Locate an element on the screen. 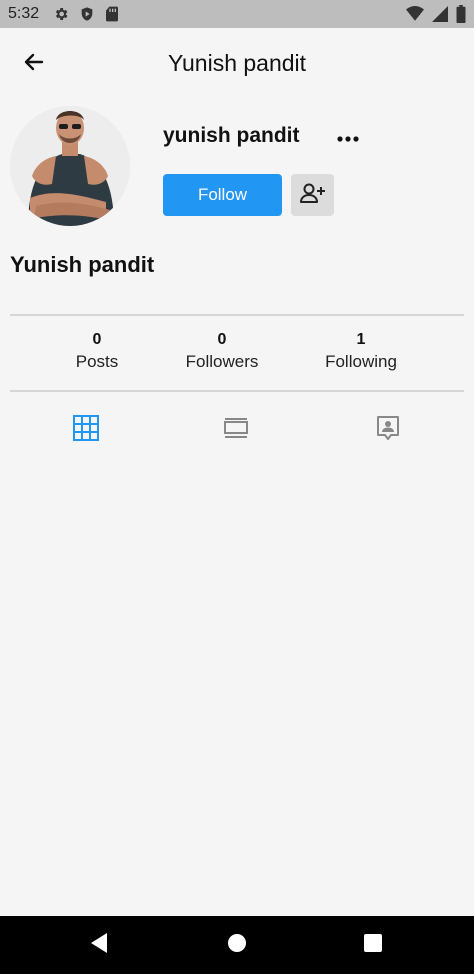  status-time: 5:32 is located at coordinates (24, 13).